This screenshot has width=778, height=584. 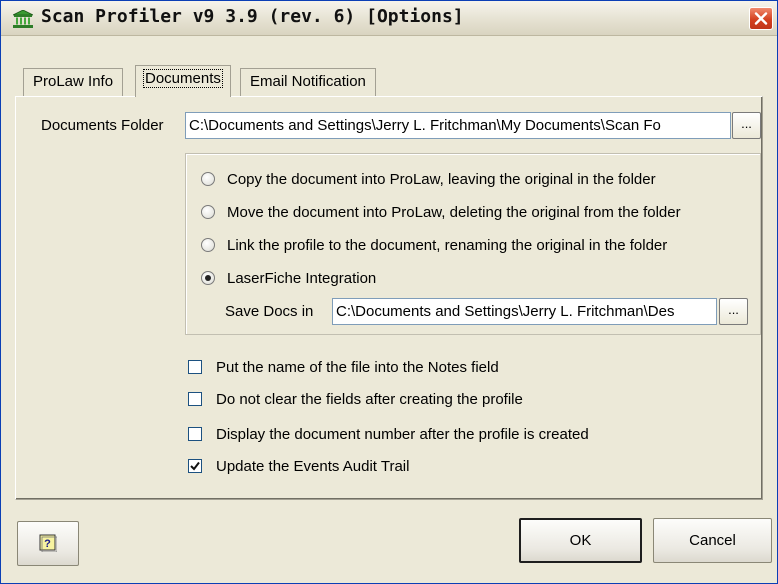 I want to click on radio-laserfiche-integration: LaserFiche Integration, so click(x=288, y=278).